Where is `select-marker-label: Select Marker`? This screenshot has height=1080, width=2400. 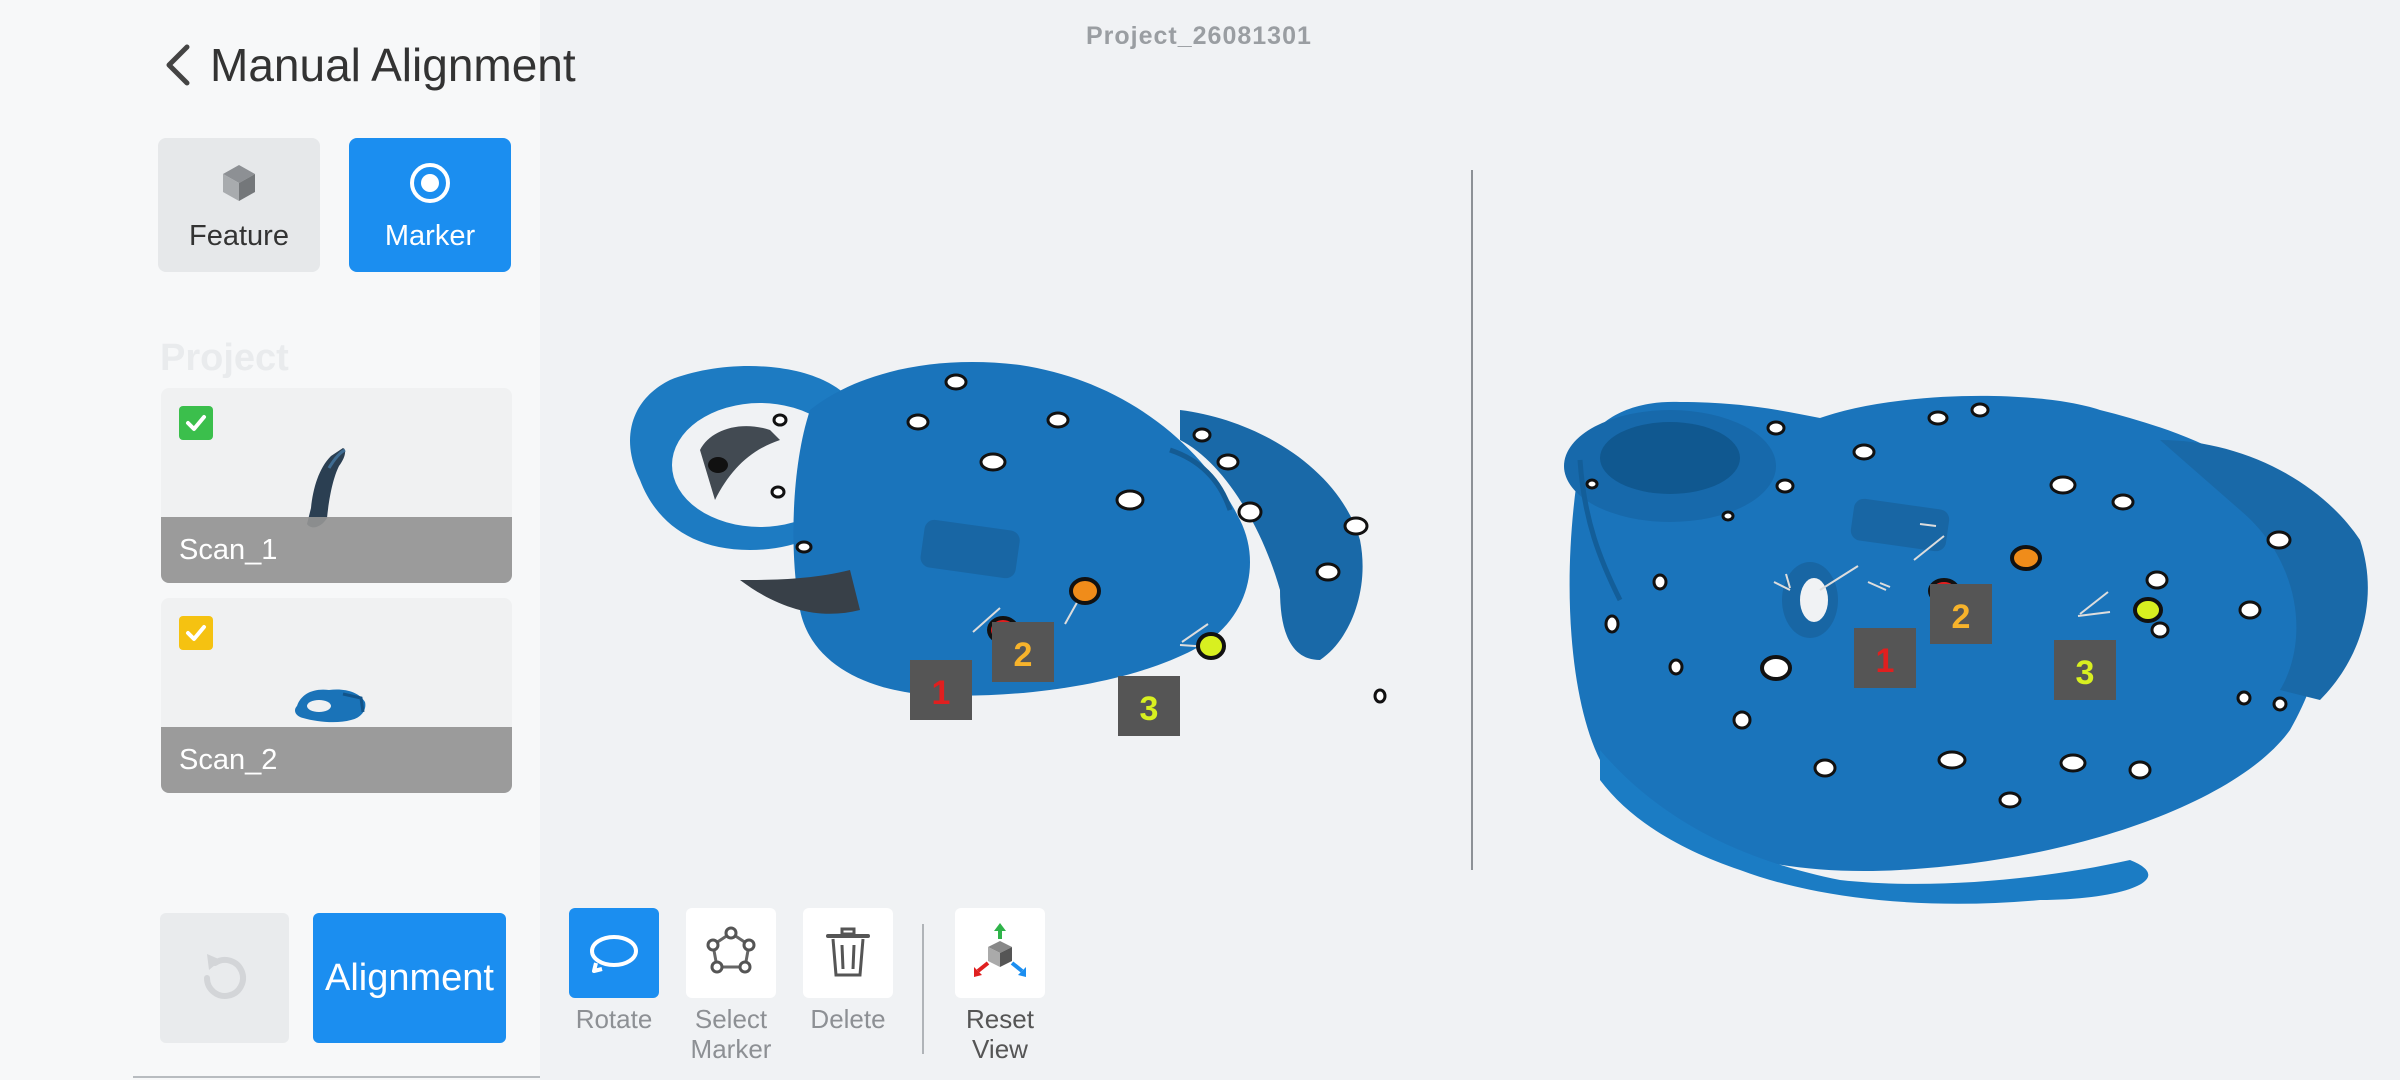 select-marker-label: Select Marker is located at coordinates (731, 1034).